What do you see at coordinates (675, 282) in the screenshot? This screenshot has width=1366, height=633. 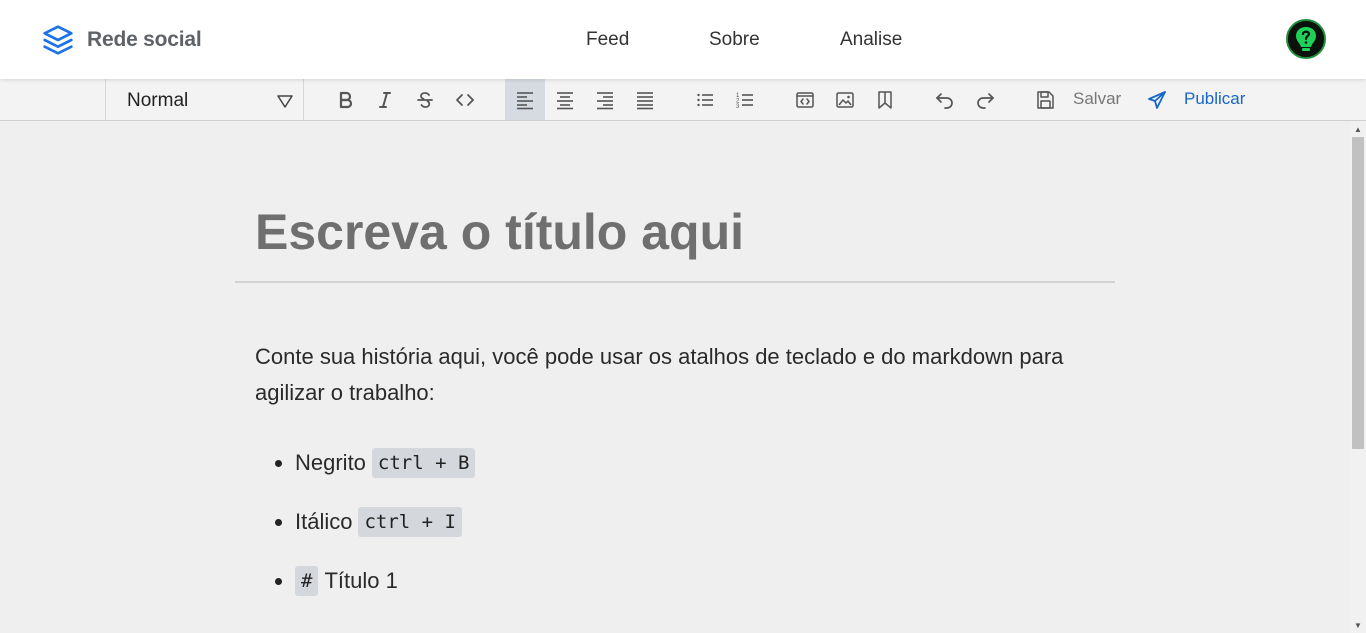 I see `title-divider` at bounding box center [675, 282].